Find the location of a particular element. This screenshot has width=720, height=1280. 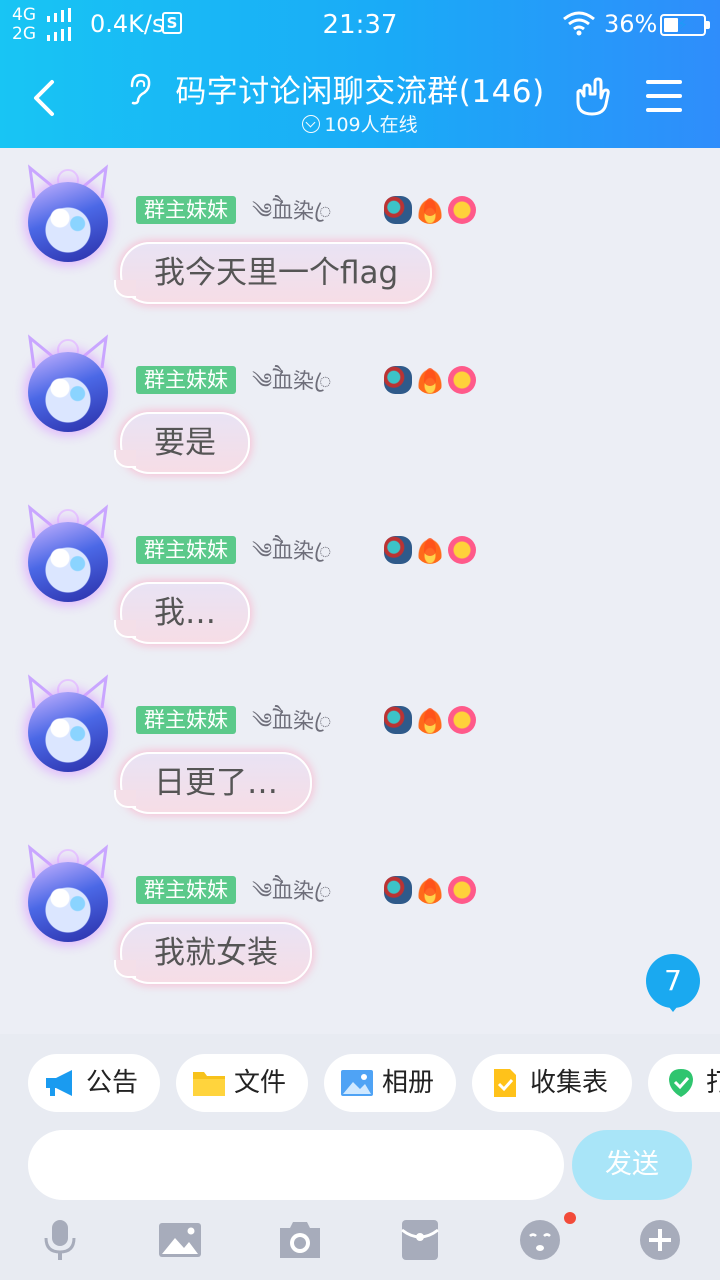

message-bubble: 要是 is located at coordinates (182, 443).